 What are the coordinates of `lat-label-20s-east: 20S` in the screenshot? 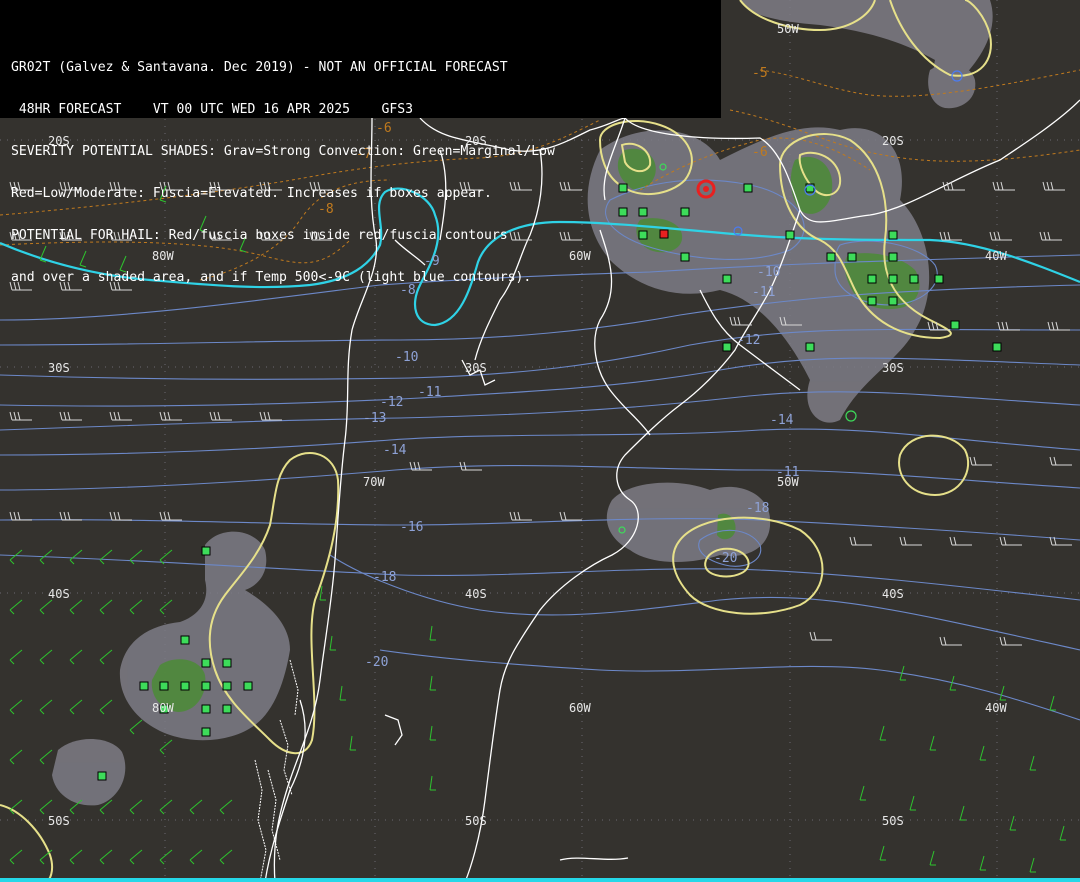 It's located at (893, 141).